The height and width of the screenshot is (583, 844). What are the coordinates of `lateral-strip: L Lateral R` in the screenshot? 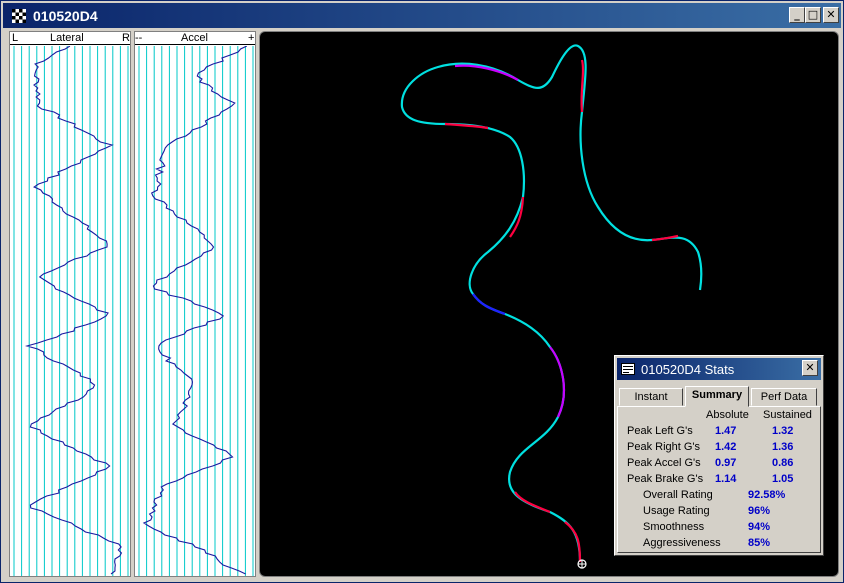 It's located at (70, 304).